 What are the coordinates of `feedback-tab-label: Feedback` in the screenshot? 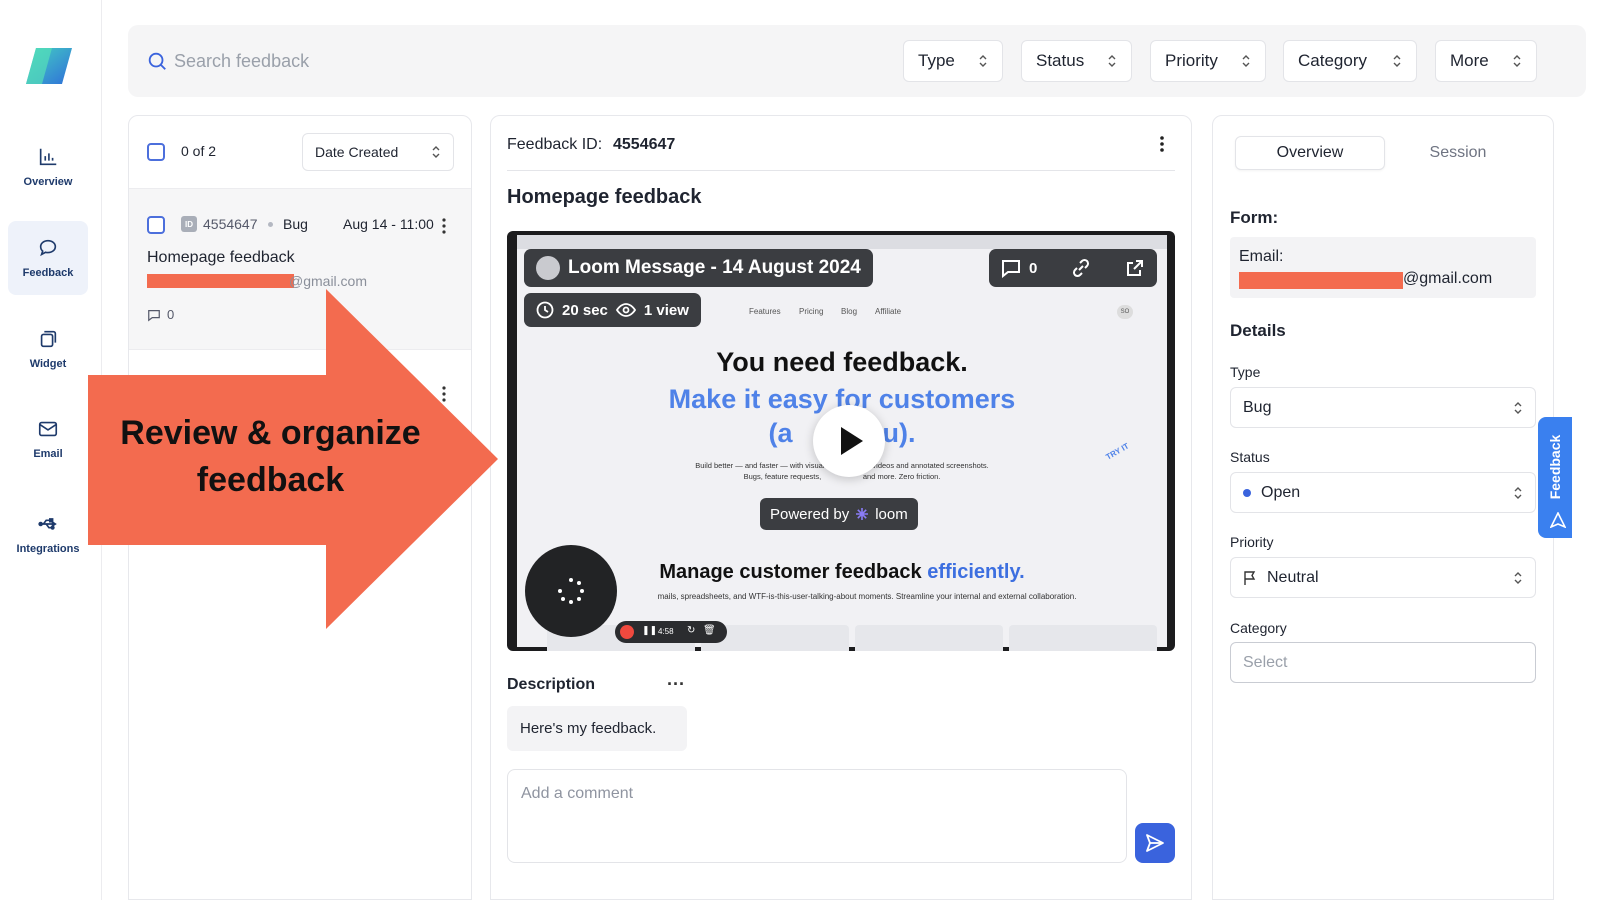 It's located at (1555, 467).